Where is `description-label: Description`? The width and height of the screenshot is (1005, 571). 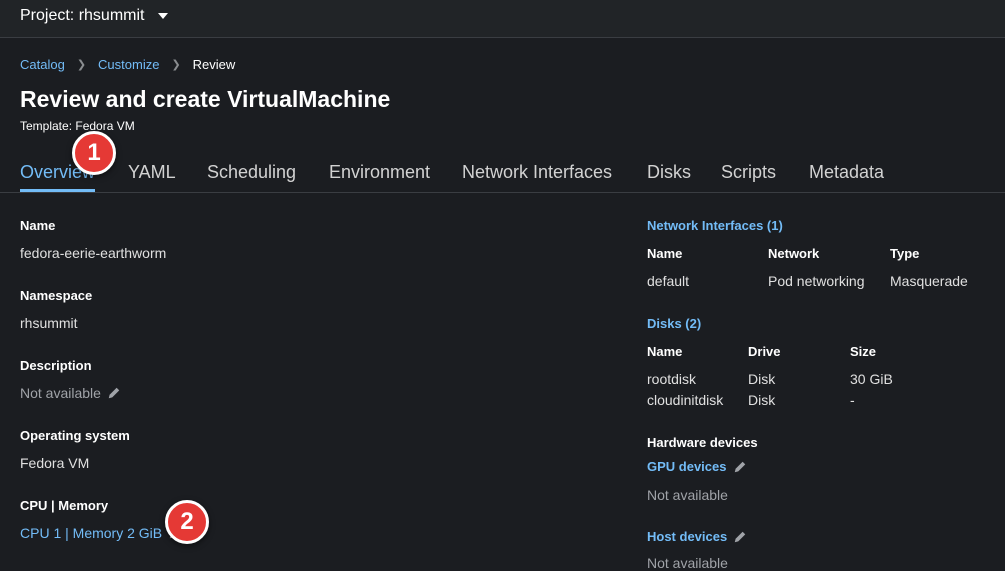
description-label: Description is located at coordinates (56, 365).